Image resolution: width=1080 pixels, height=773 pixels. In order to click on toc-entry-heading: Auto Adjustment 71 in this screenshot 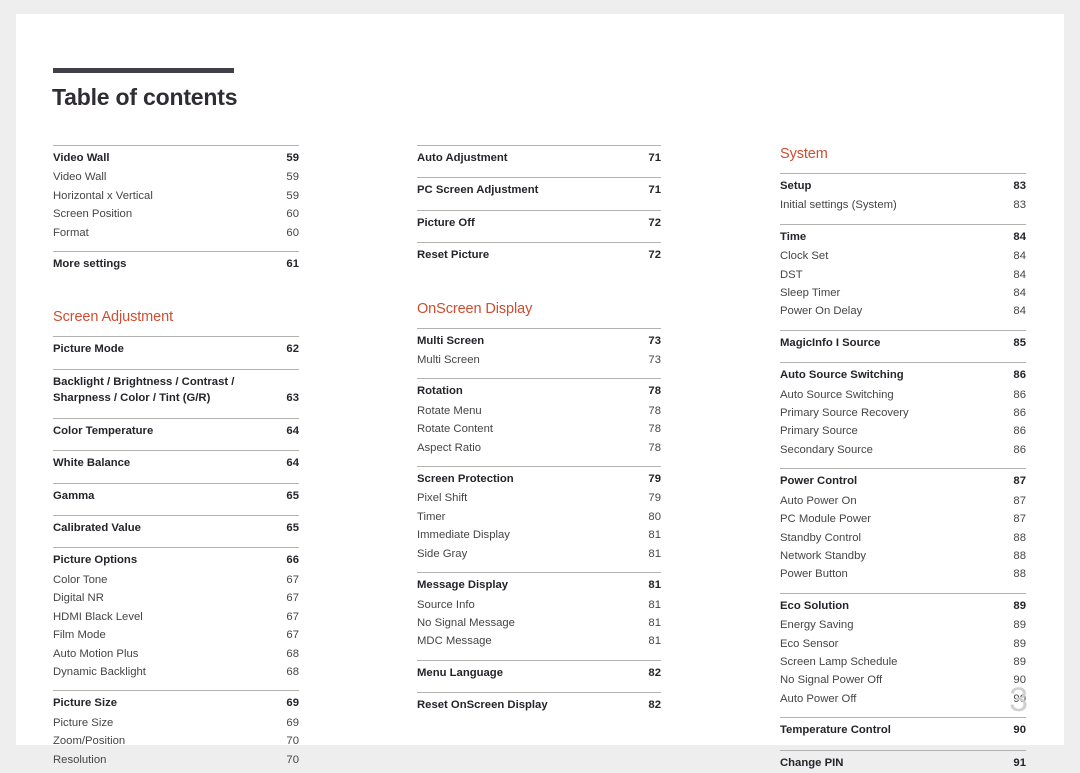, I will do `click(539, 157)`.